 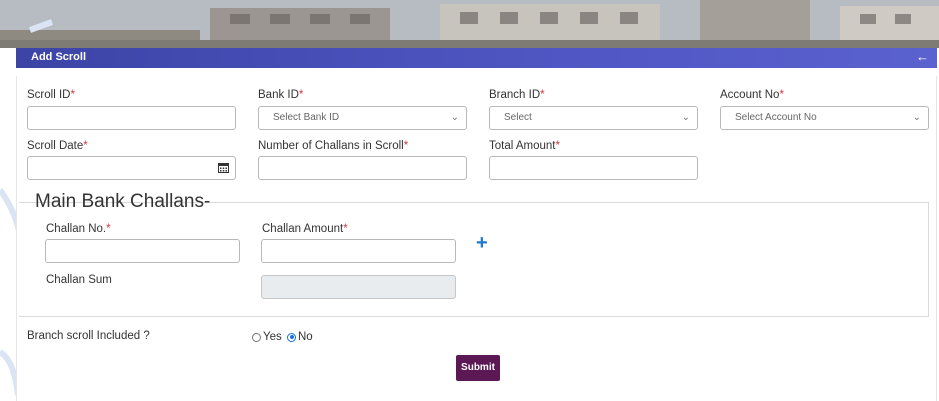 I want to click on bank-id-select: Select Bank ID ⌄, so click(x=362, y=118).